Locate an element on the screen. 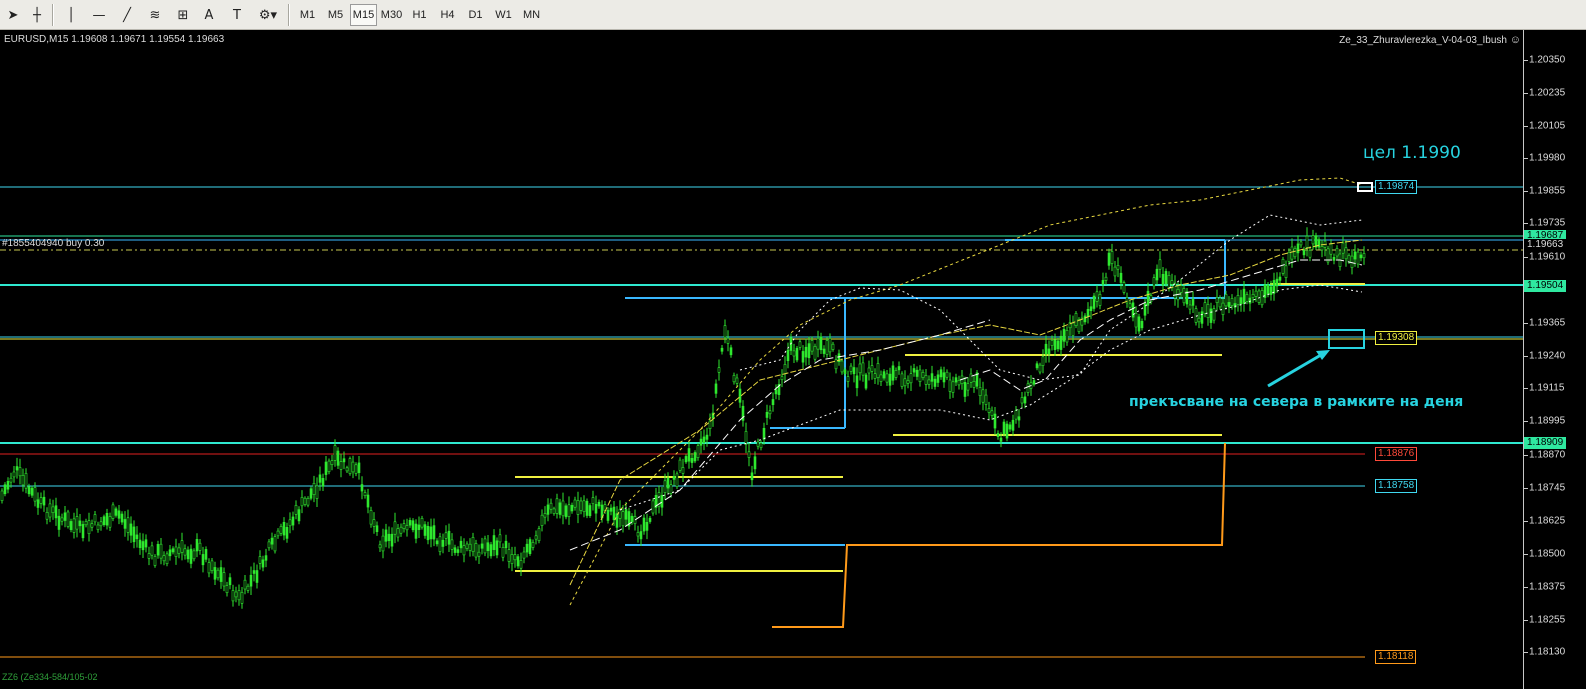 The image size is (1586, 689). timeframe-m30-button: M30 is located at coordinates (391, 15).